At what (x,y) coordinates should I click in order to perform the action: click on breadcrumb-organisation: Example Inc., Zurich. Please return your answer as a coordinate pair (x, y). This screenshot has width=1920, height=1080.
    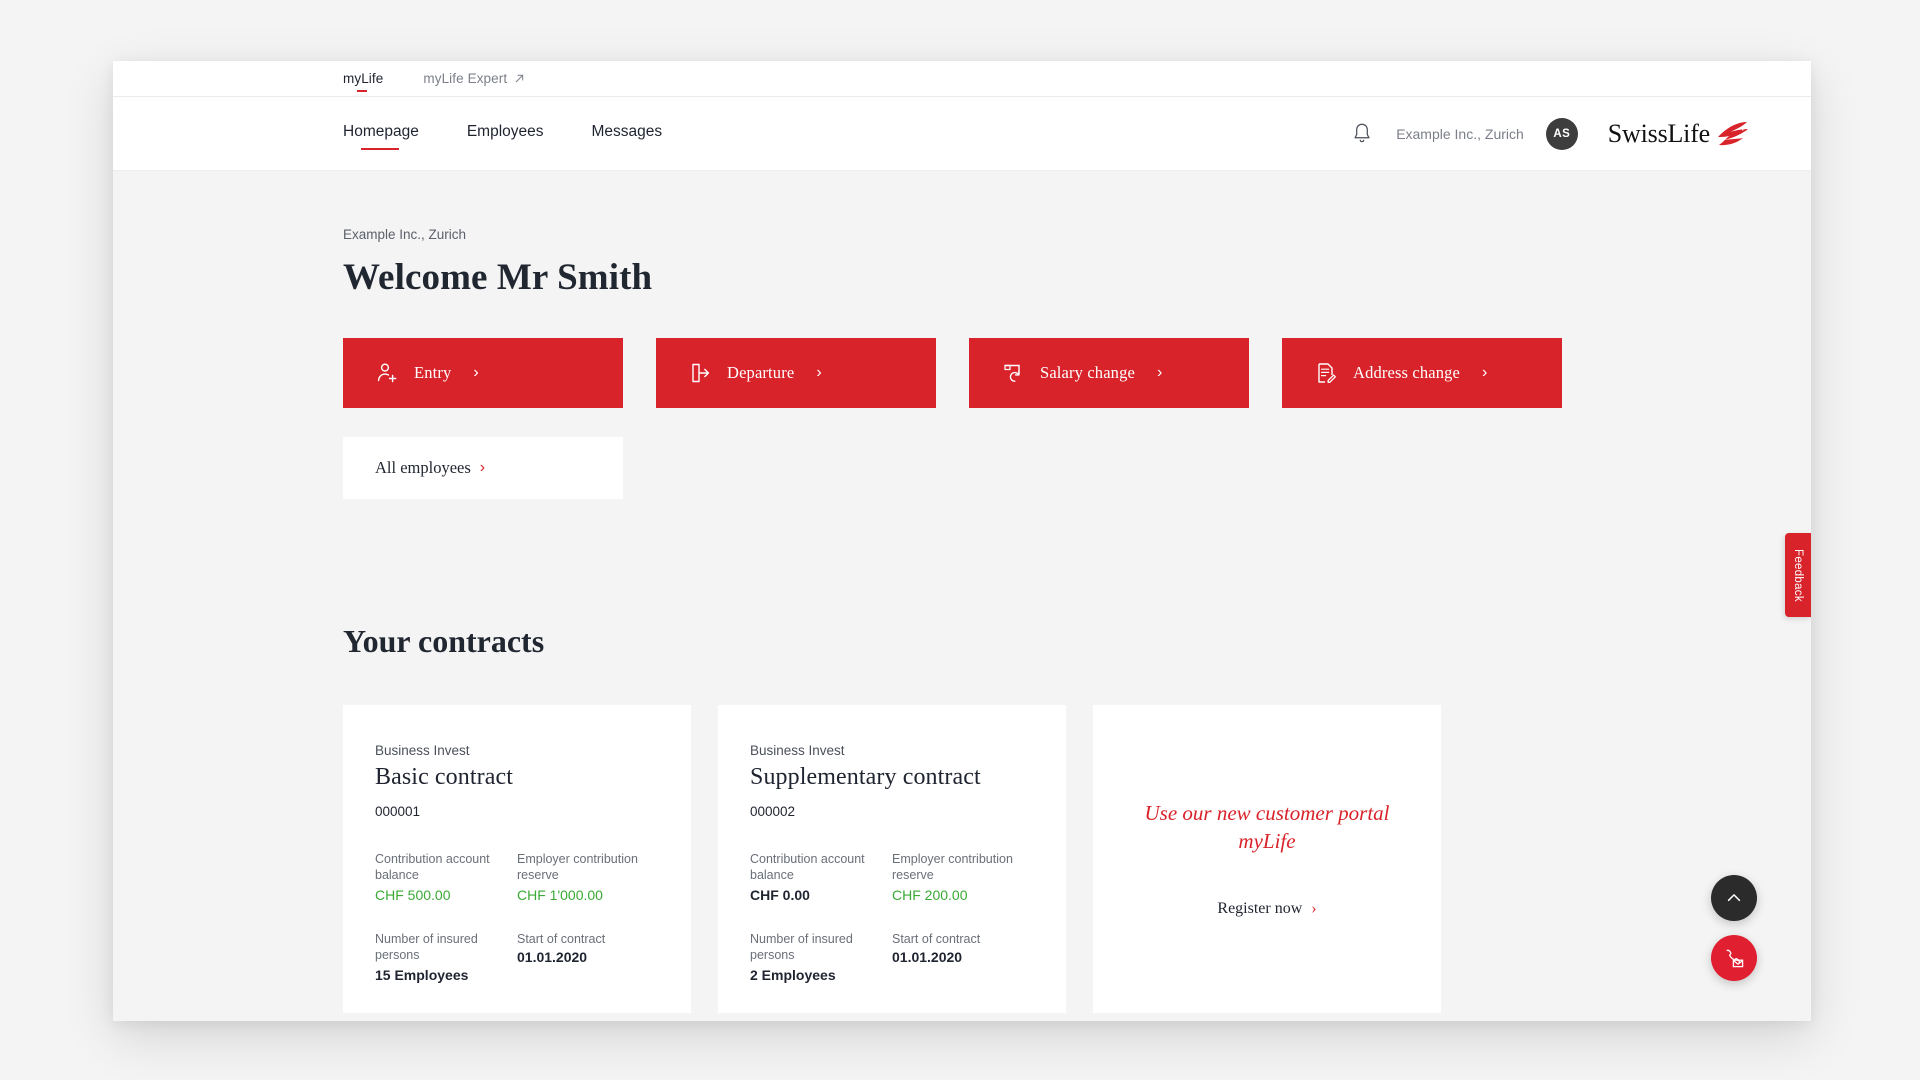
    Looking at the image, I should click on (405, 234).